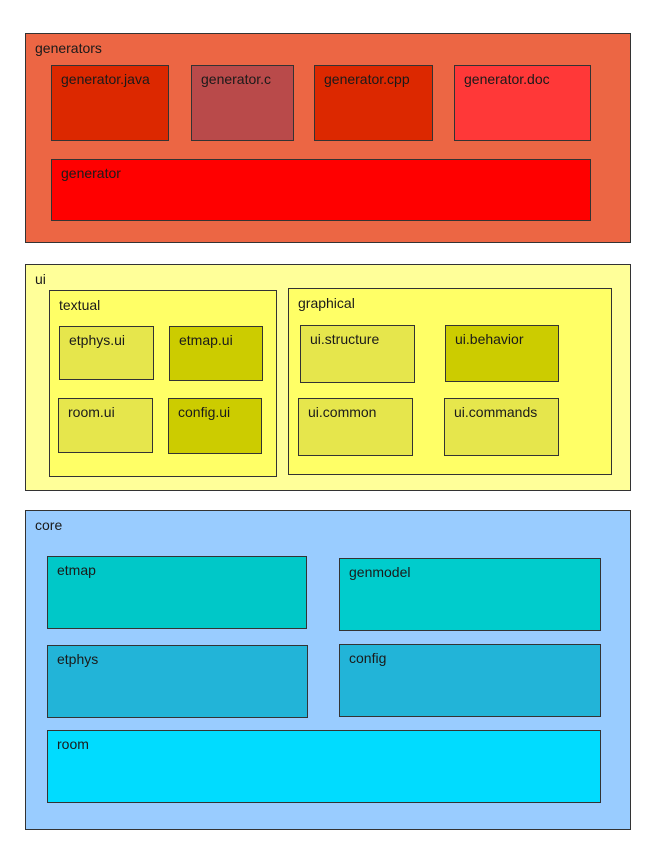  I want to click on config-ui-label: config.ui, so click(204, 412).